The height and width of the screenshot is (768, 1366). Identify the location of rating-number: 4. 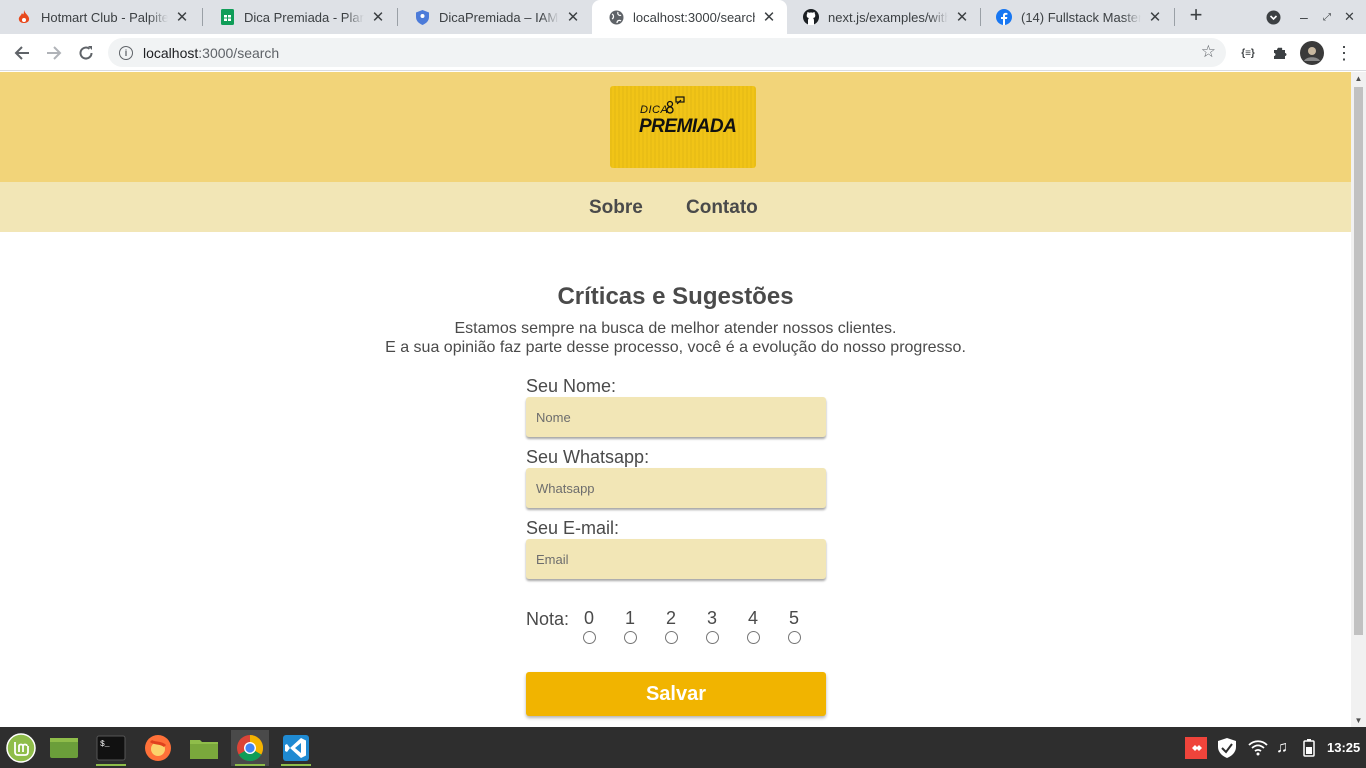
(752, 618).